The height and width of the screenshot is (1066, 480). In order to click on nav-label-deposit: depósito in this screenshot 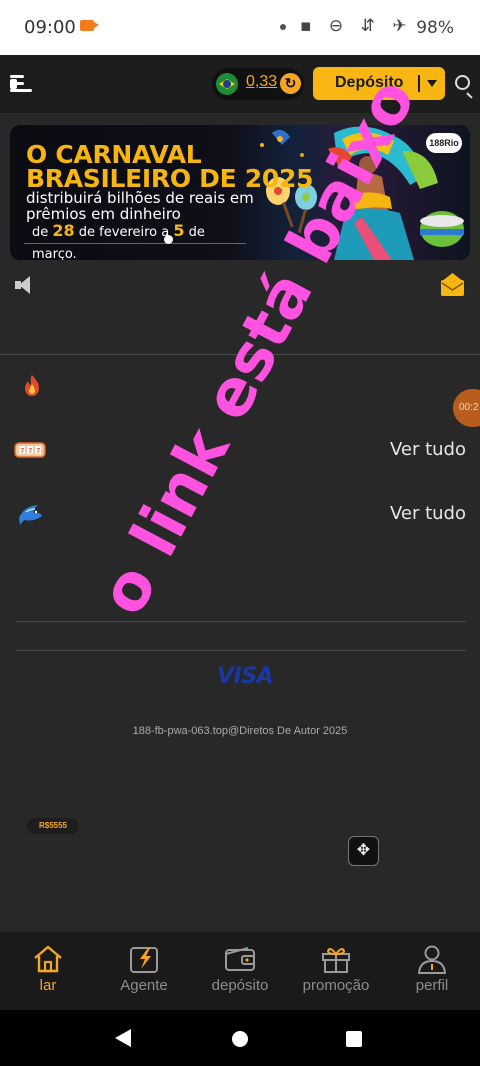, I will do `click(240, 985)`.